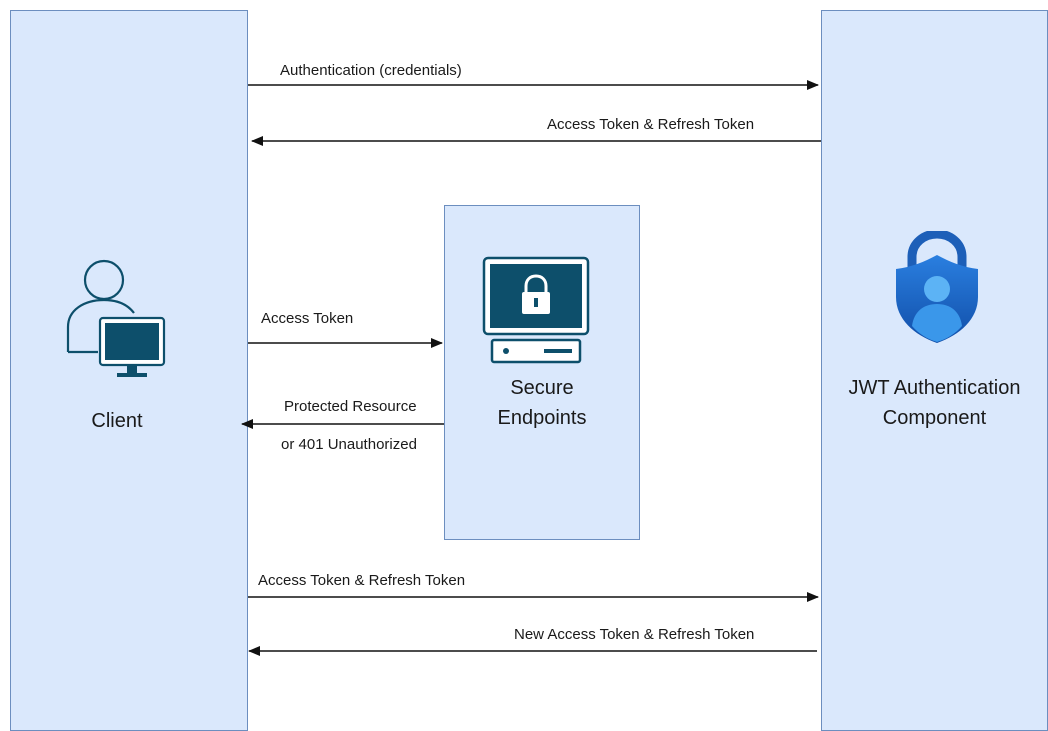 Image resolution: width=1048 pixels, height=731 pixels. Describe the element at coordinates (536, 310) in the screenshot. I see `locked-computer-icon` at that location.